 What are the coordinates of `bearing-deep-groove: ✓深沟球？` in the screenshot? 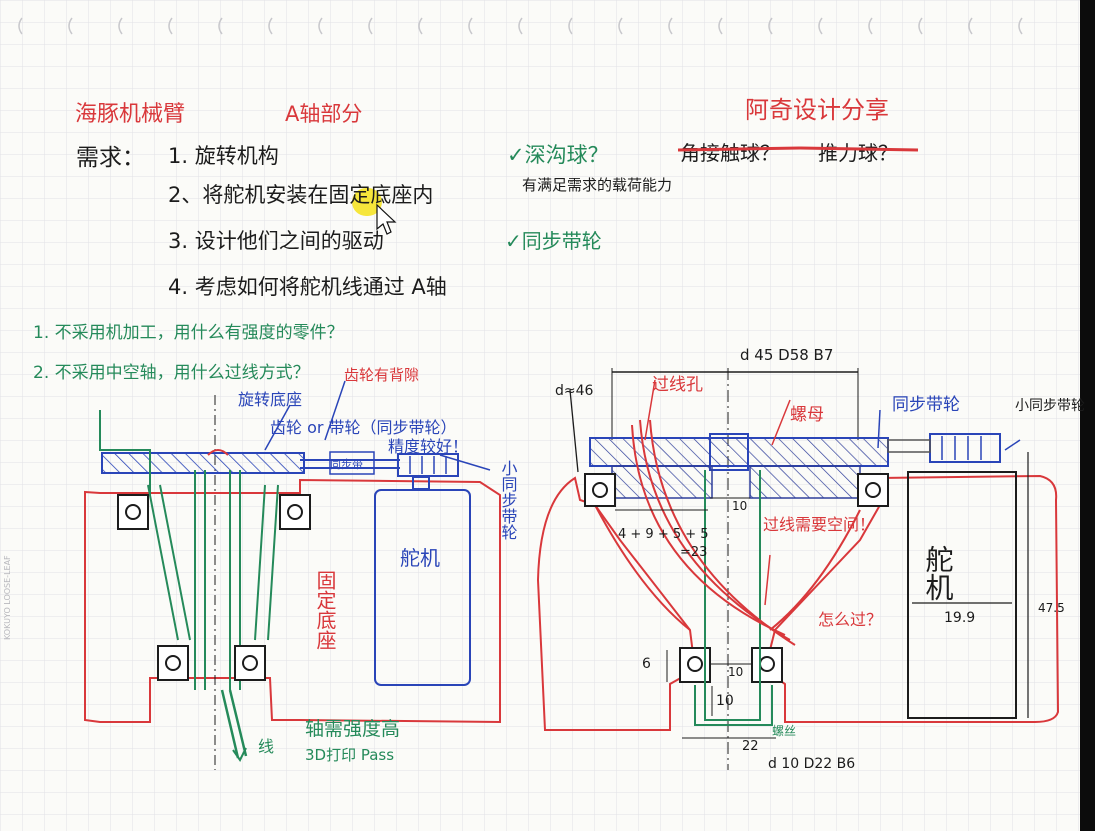 It's located at (558, 155).